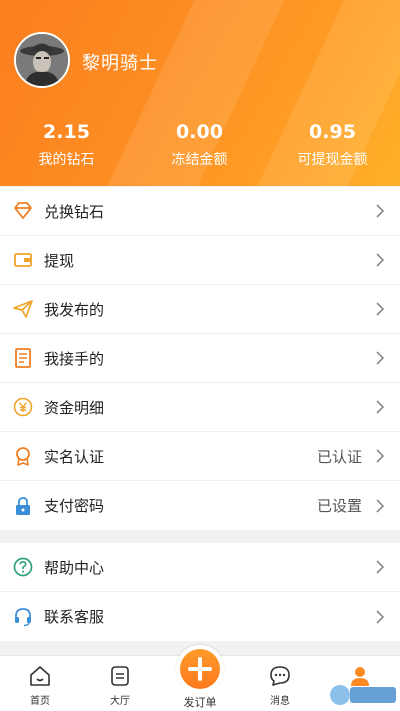 This screenshot has height=711, width=400. Describe the element at coordinates (74, 309) in the screenshot. I see `menu-item-label: 我发布的` at that location.